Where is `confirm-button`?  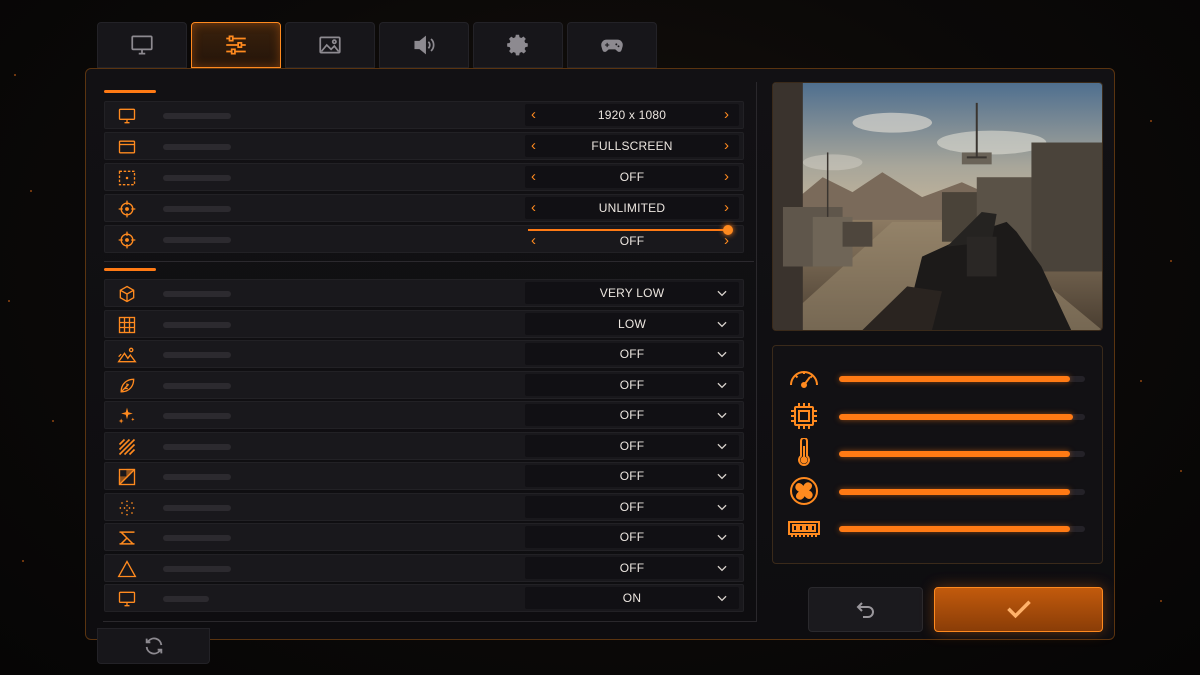
confirm-button is located at coordinates (1018, 609).